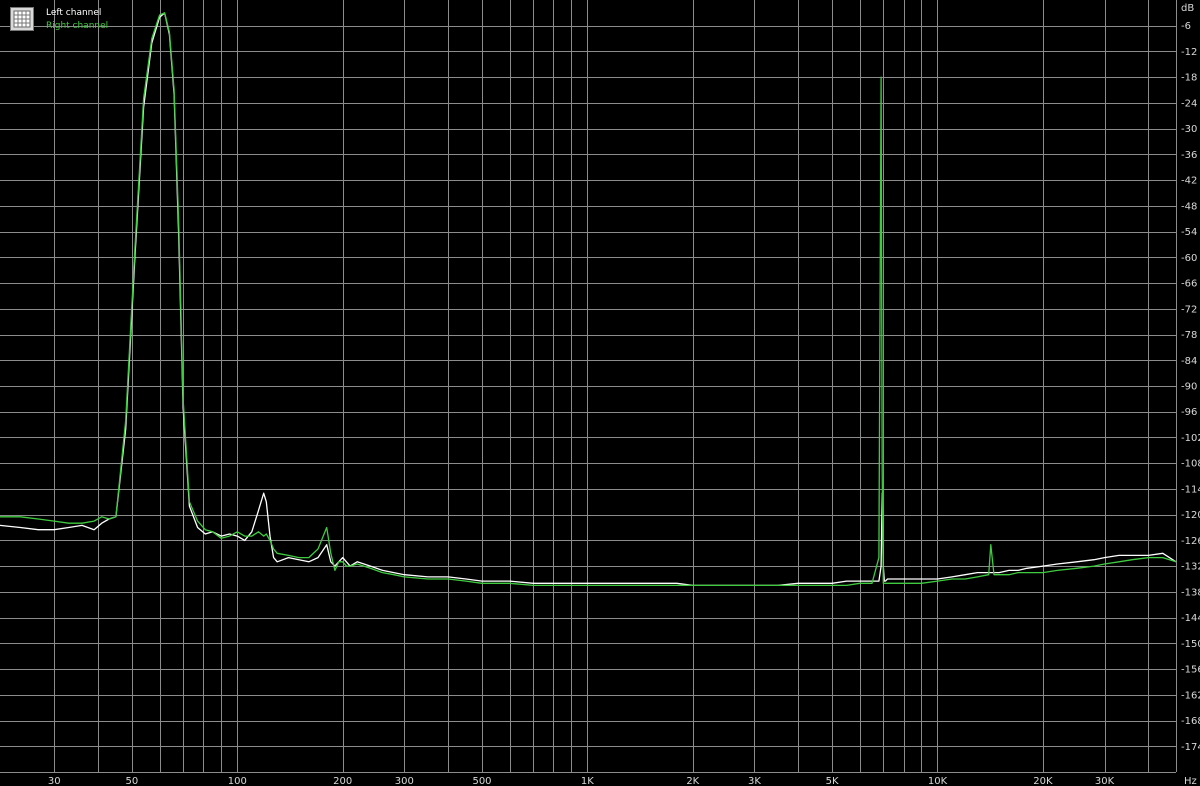 This screenshot has height=786, width=1200. I want to click on y-tick-label: -12, so click(1189, 52).